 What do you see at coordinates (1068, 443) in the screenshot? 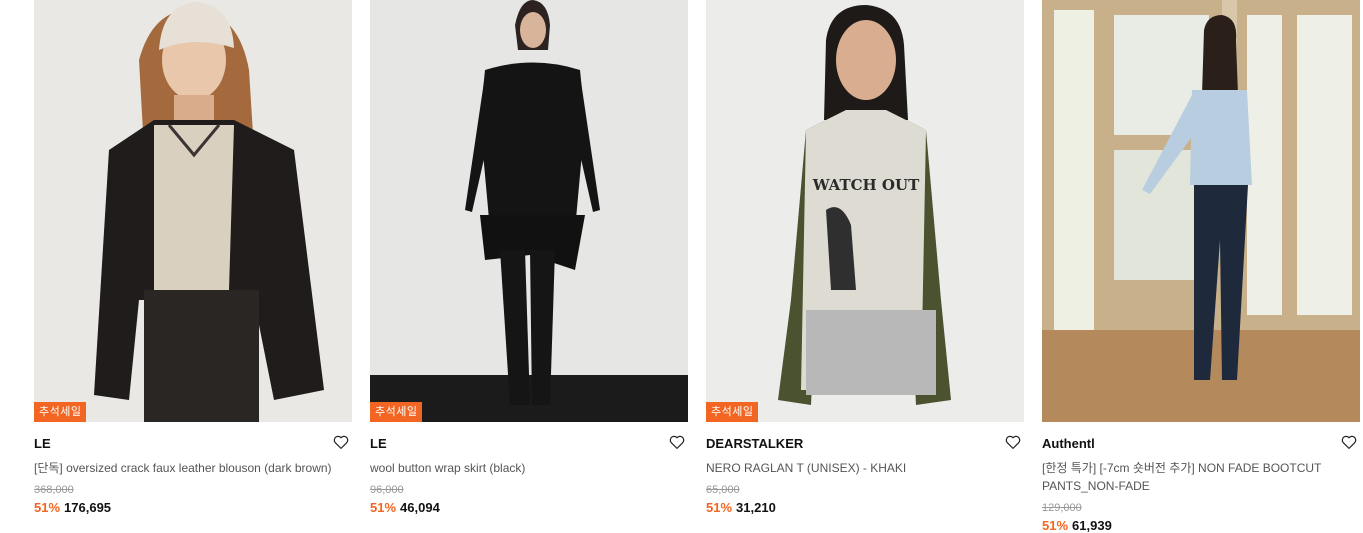
I see `brand-name: Authentl` at bounding box center [1068, 443].